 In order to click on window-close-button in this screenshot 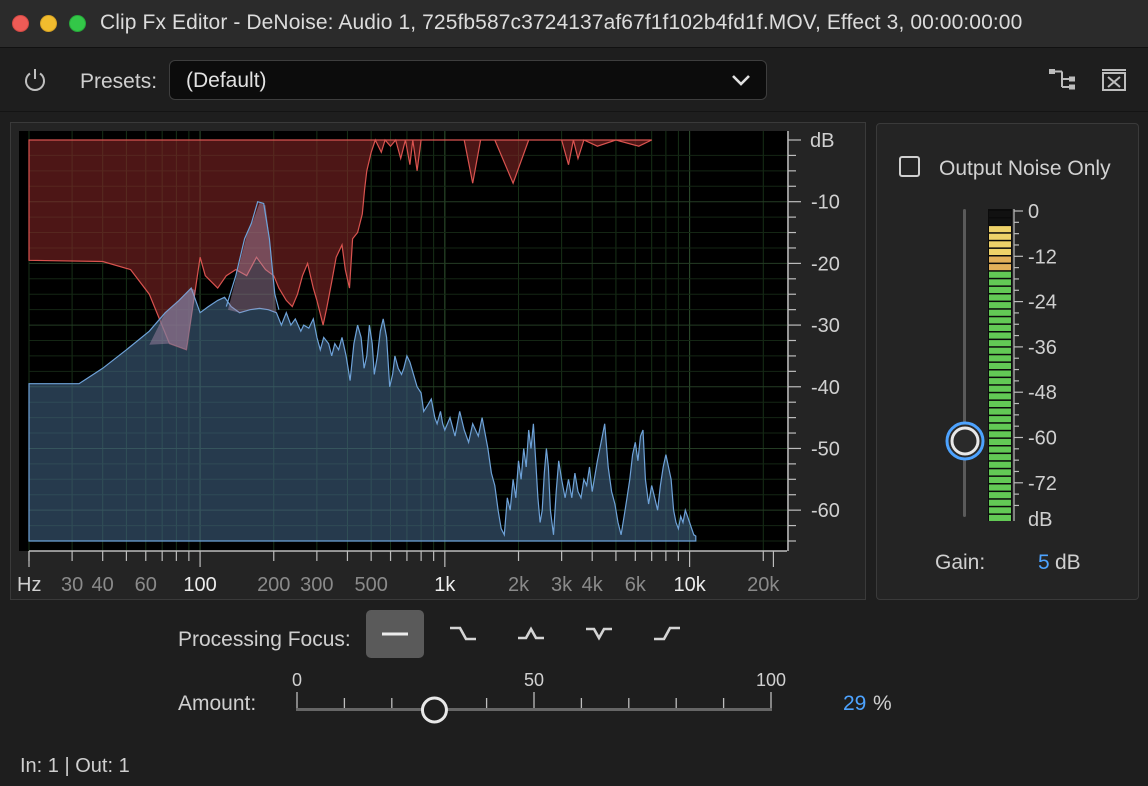, I will do `click(20, 23)`.